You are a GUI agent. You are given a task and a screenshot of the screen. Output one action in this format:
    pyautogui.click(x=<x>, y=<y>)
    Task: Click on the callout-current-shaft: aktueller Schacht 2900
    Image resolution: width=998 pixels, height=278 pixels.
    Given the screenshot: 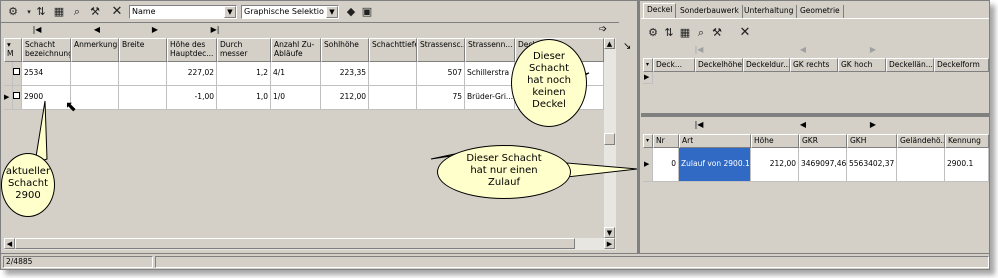 What is the action you would take?
    pyautogui.click(x=28, y=185)
    